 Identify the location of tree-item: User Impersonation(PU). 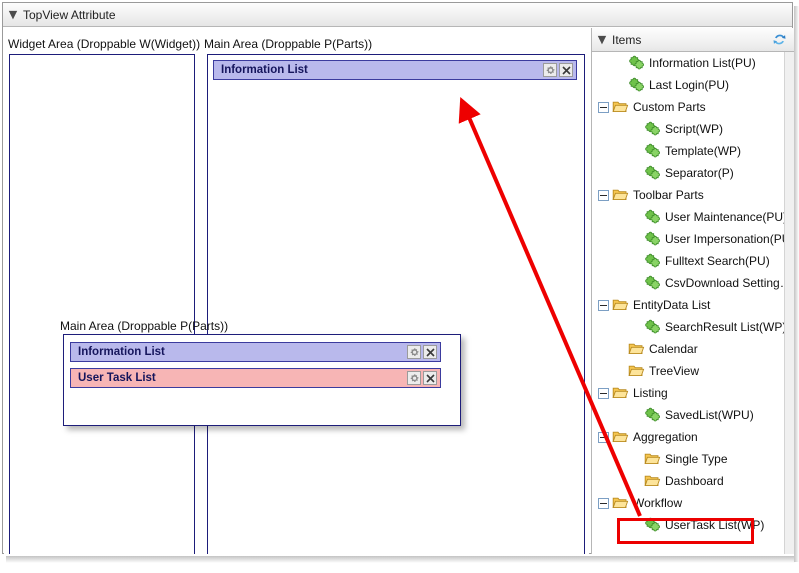
(688, 239).